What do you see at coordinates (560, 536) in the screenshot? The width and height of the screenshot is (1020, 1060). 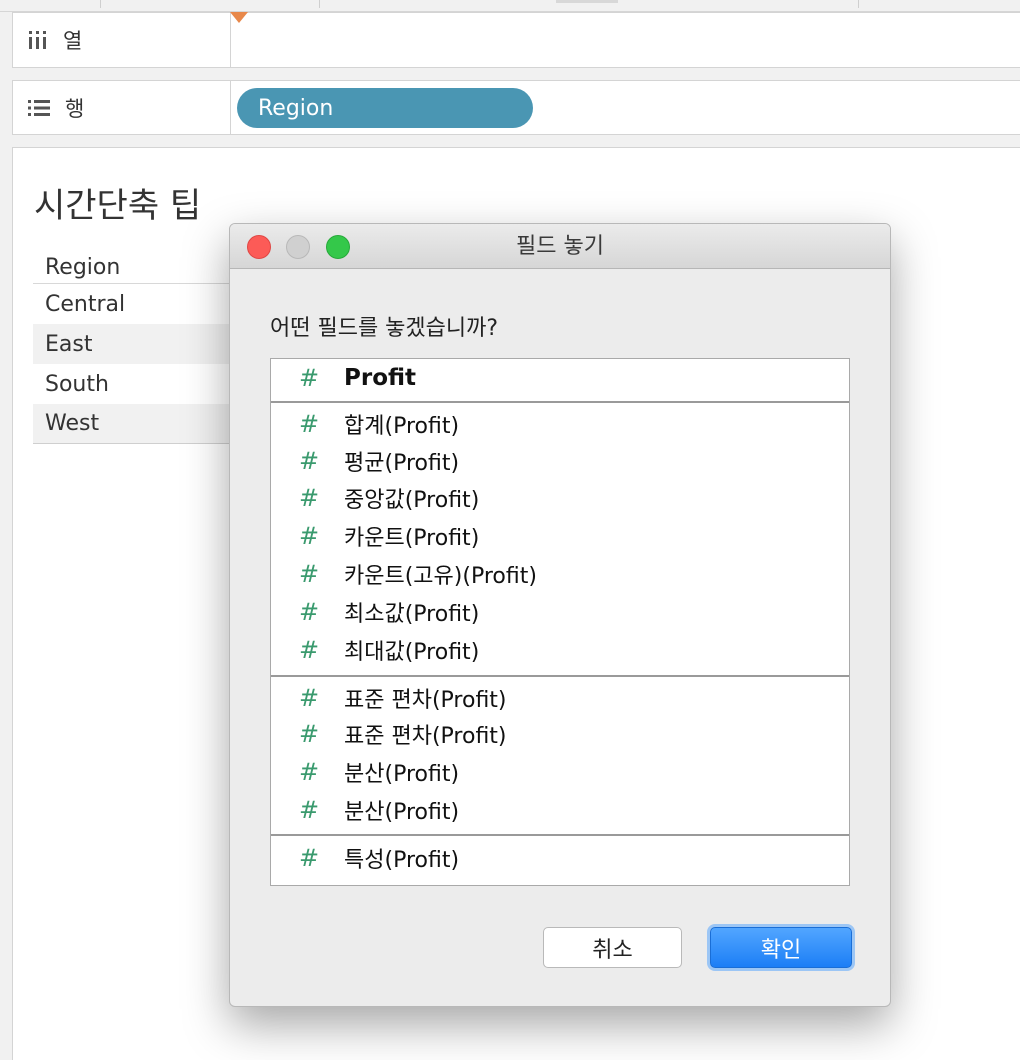 I see `list-item: # 카운트(Profit)` at bounding box center [560, 536].